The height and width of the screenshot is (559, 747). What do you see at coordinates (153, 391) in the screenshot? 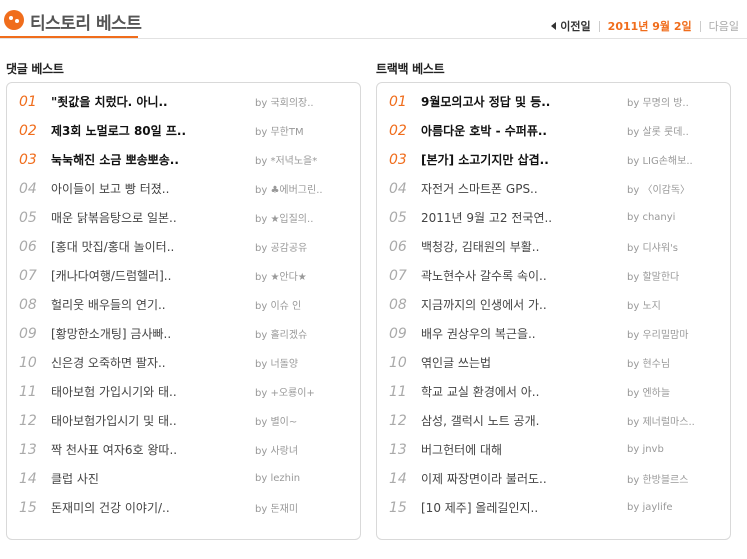
I see `post-title-link: 태아보험 가입시기와 태..` at bounding box center [153, 391].